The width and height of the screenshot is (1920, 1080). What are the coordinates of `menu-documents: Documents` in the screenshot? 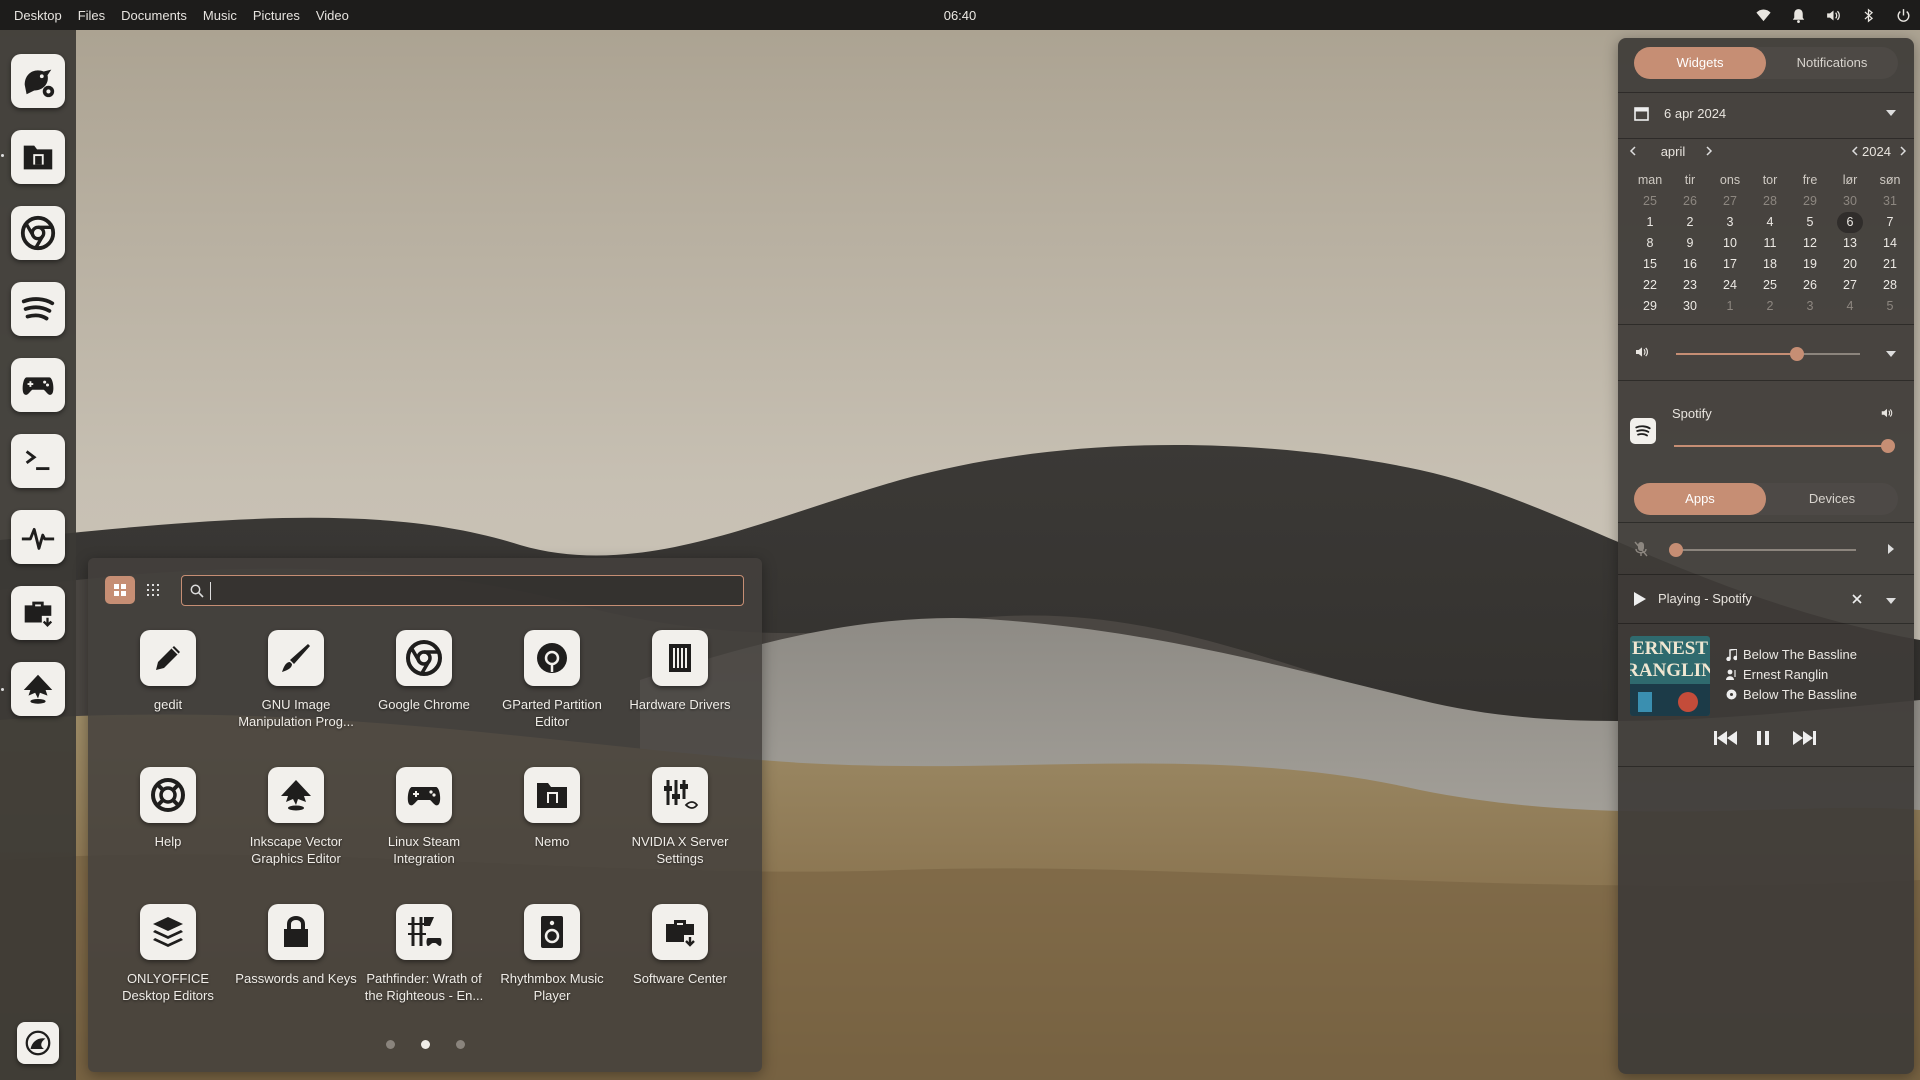 It's located at (154, 15).